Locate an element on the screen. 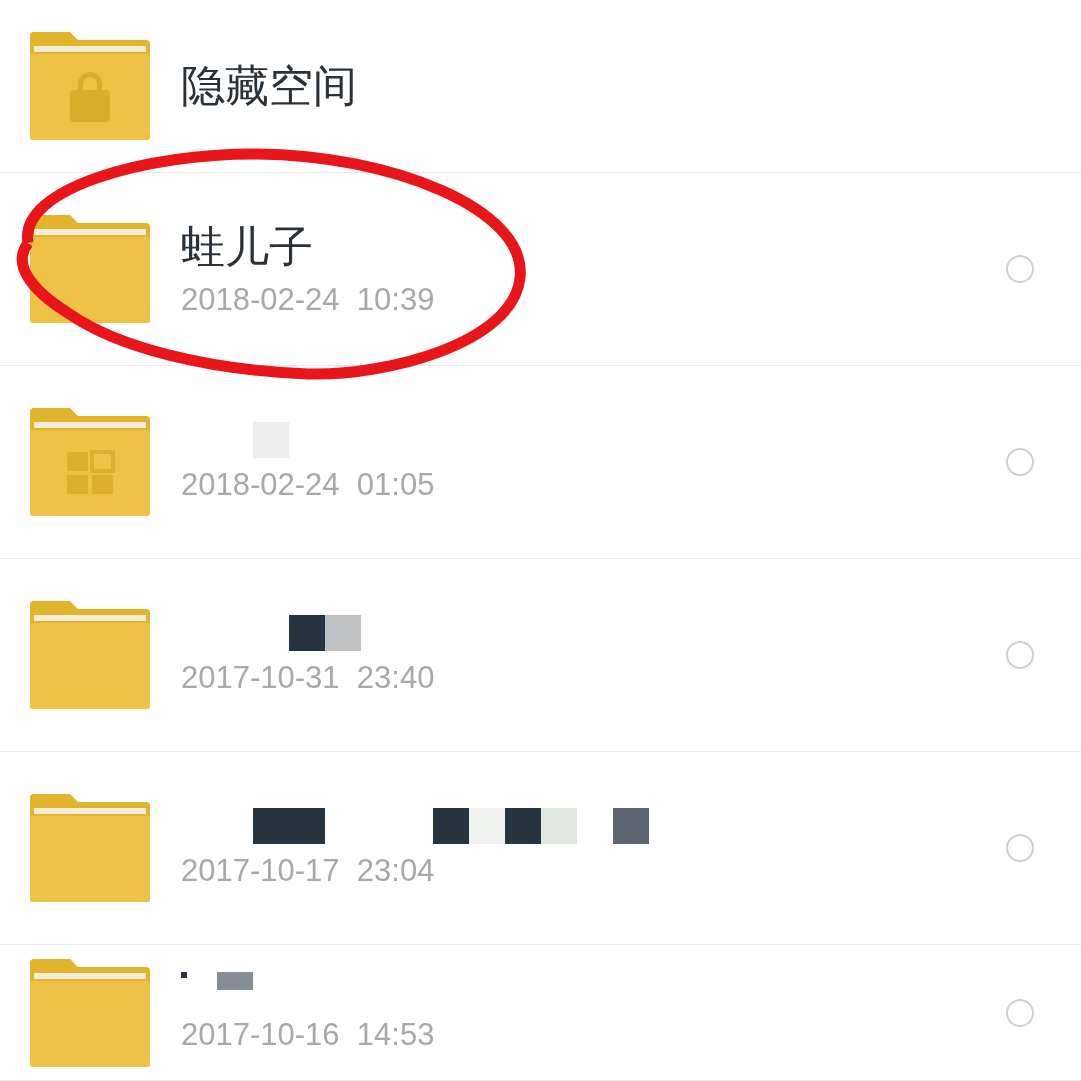 This screenshot has height=1081, width=1081. folder-name: 隐藏空间 is located at coordinates (269, 86).